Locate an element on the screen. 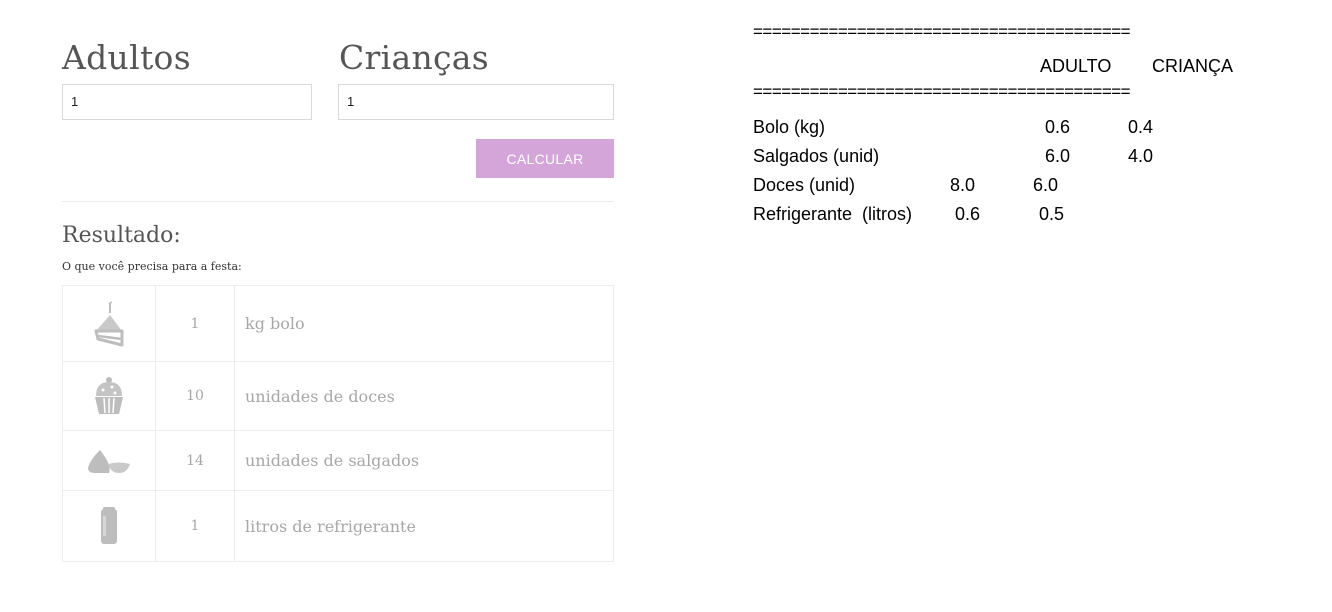  row-label: Doces (unid) is located at coordinates (804, 185).